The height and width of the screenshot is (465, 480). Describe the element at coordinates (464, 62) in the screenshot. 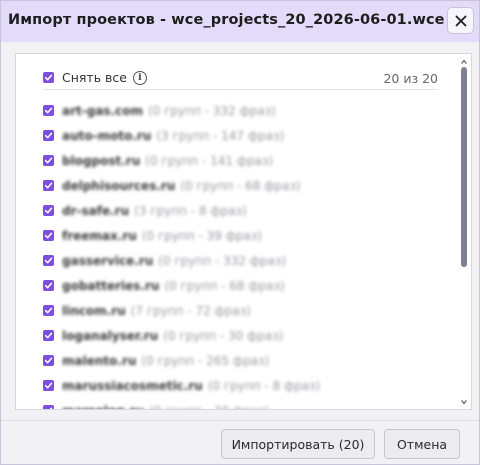

I see `scroll-up-arrow-icon` at that location.